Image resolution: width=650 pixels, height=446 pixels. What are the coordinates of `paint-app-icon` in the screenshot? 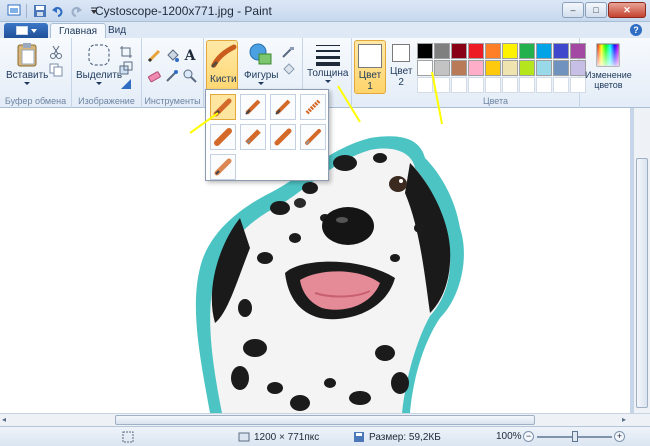 It's located at (13, 10).